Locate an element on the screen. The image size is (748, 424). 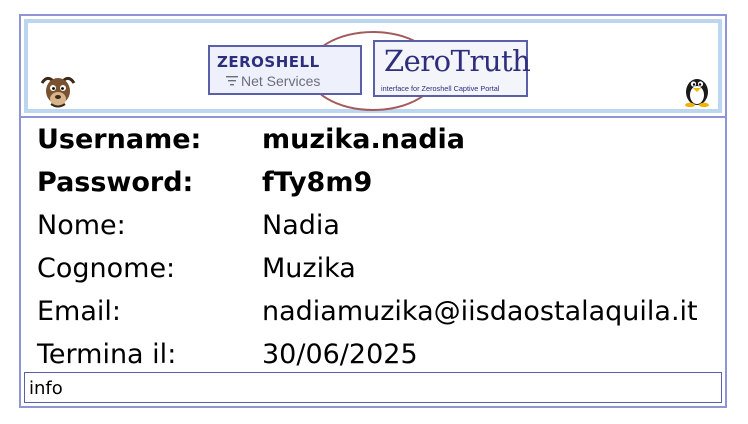
zerotruth-logo-subtitle: interface for Zeroshell Captive Portal is located at coordinates (440, 88).